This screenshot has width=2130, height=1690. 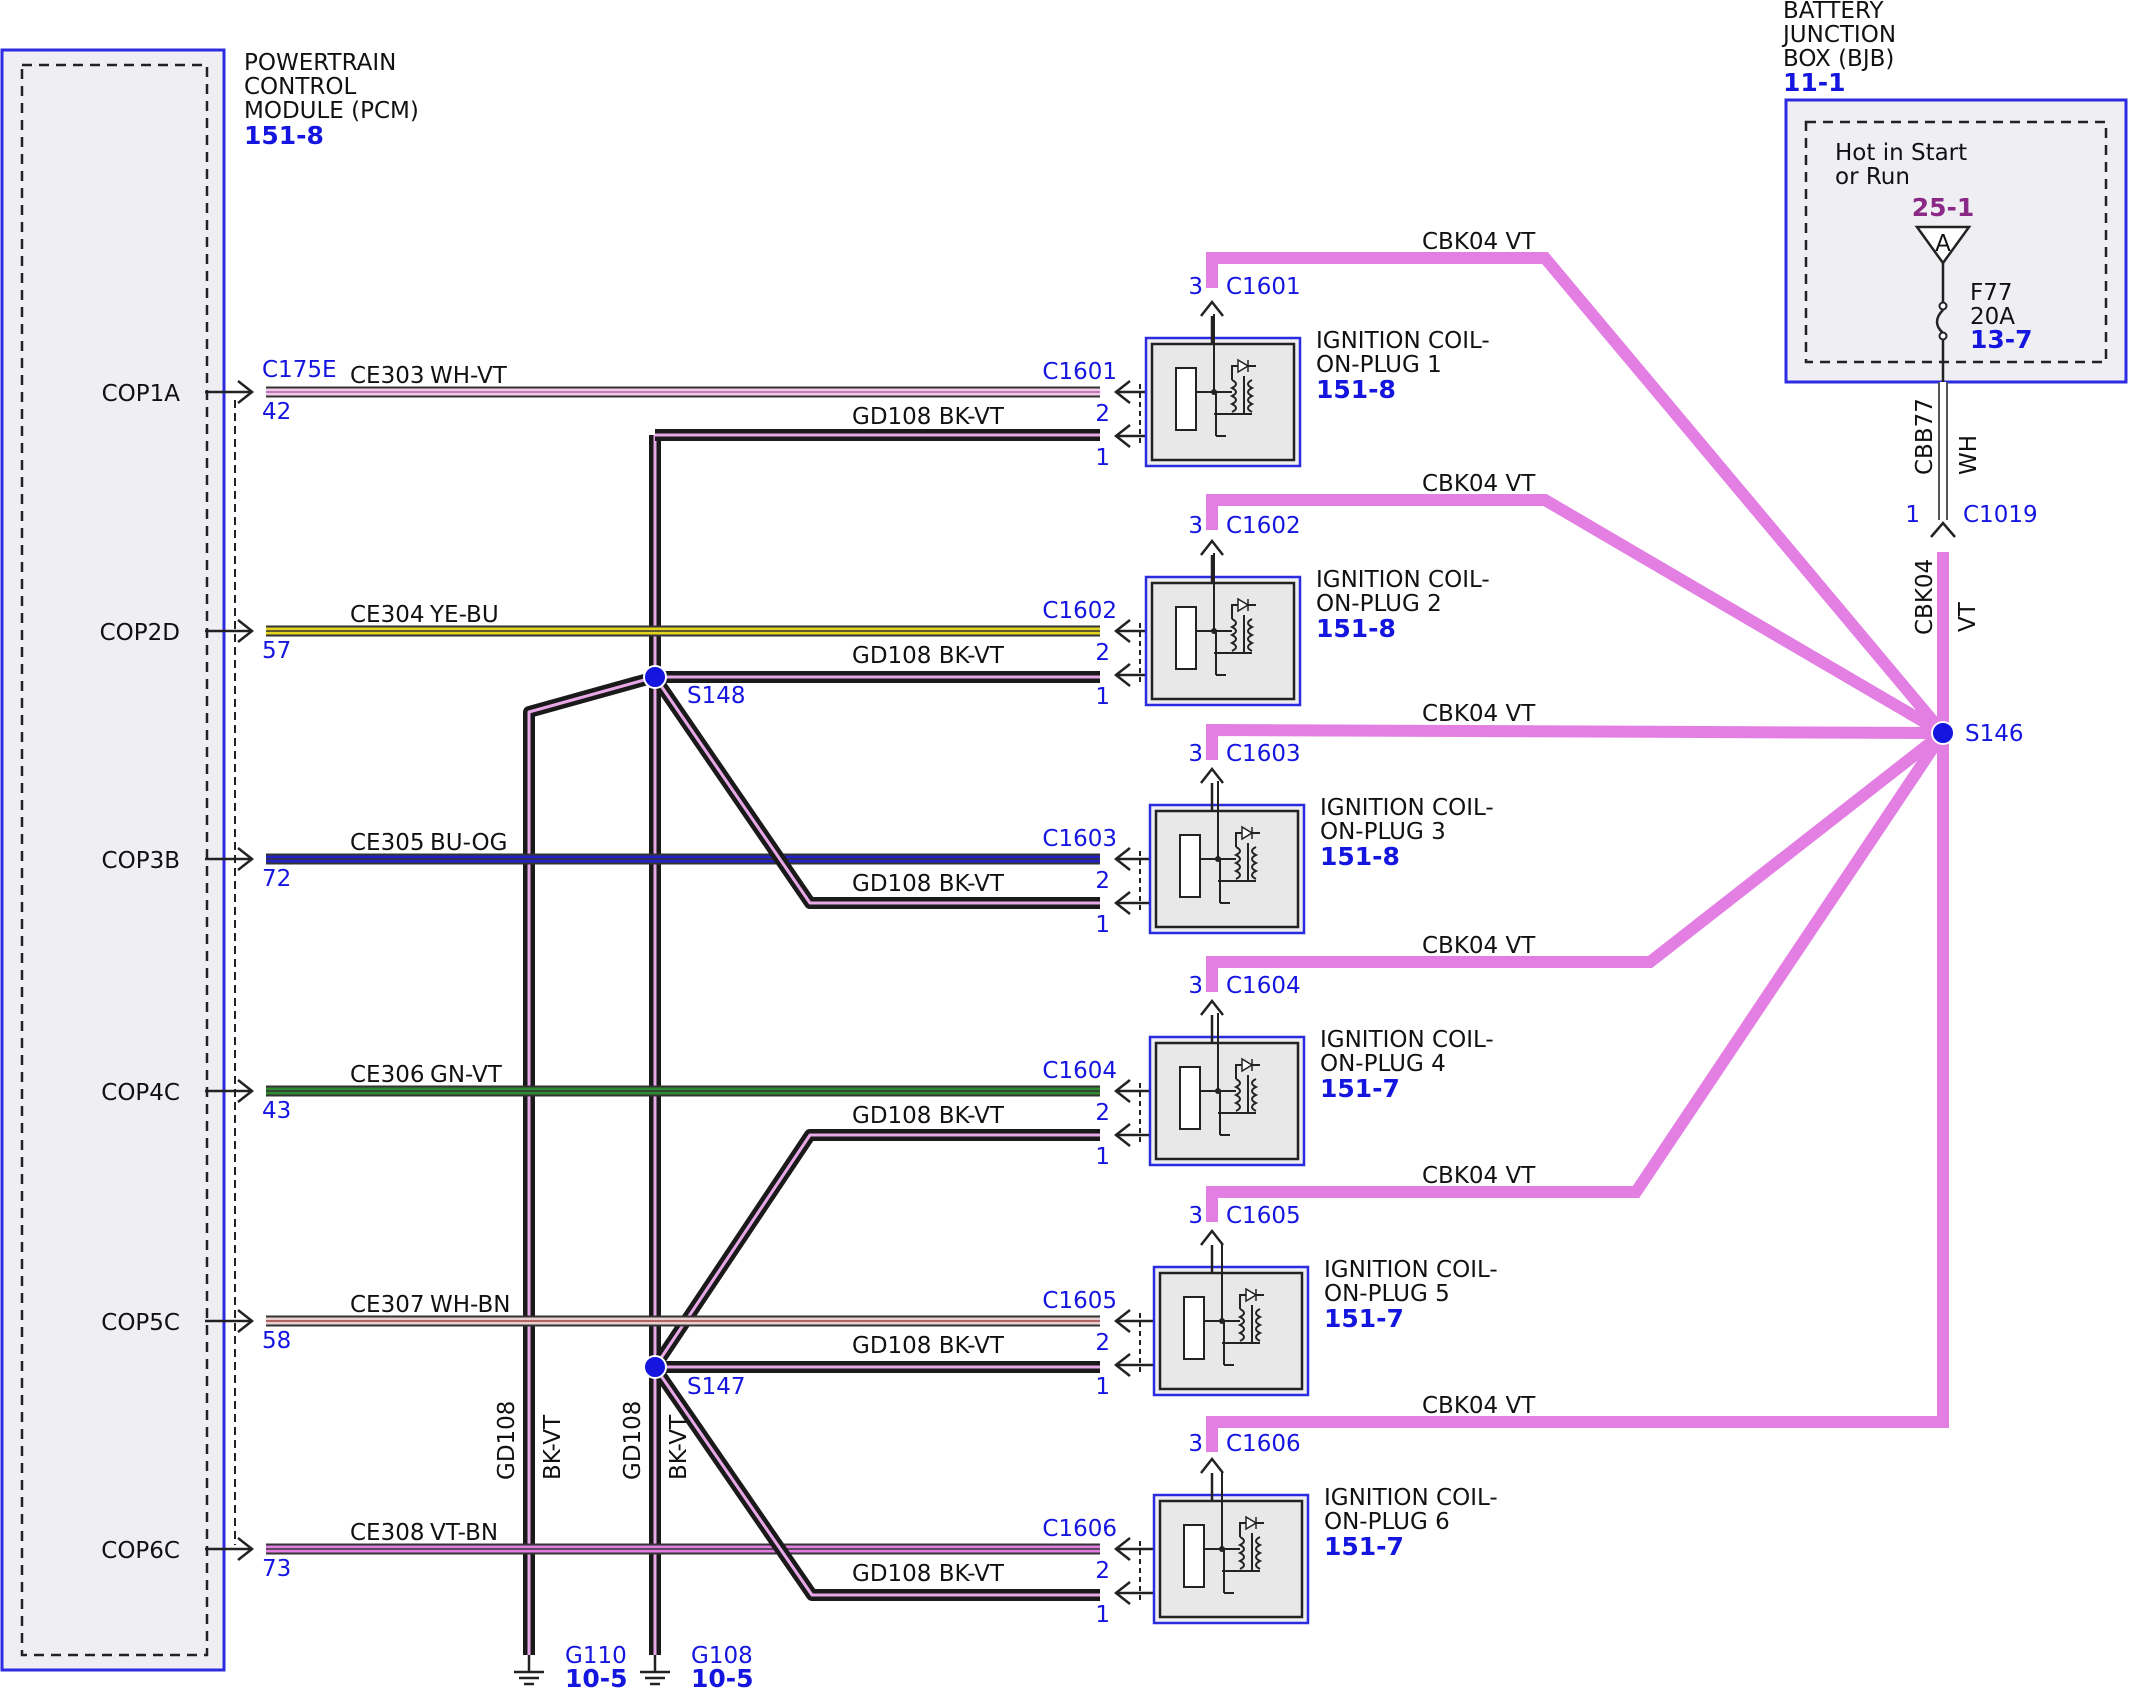 I want to click on ground-g108-icon, so click(x=655, y=1670).